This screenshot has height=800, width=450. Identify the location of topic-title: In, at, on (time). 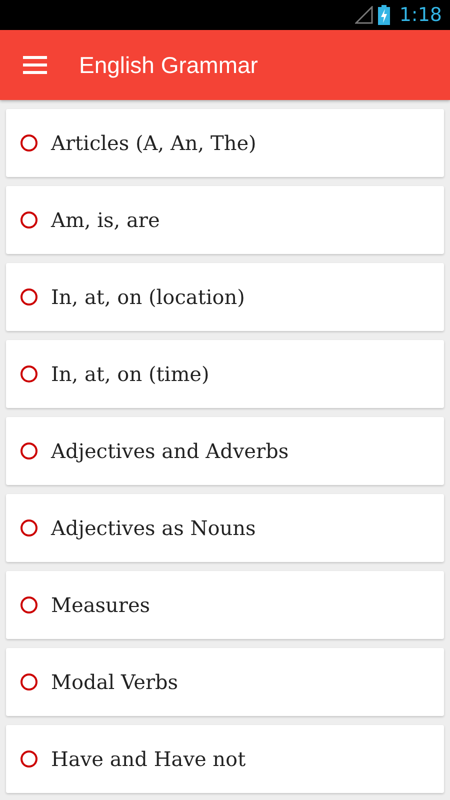
(130, 374).